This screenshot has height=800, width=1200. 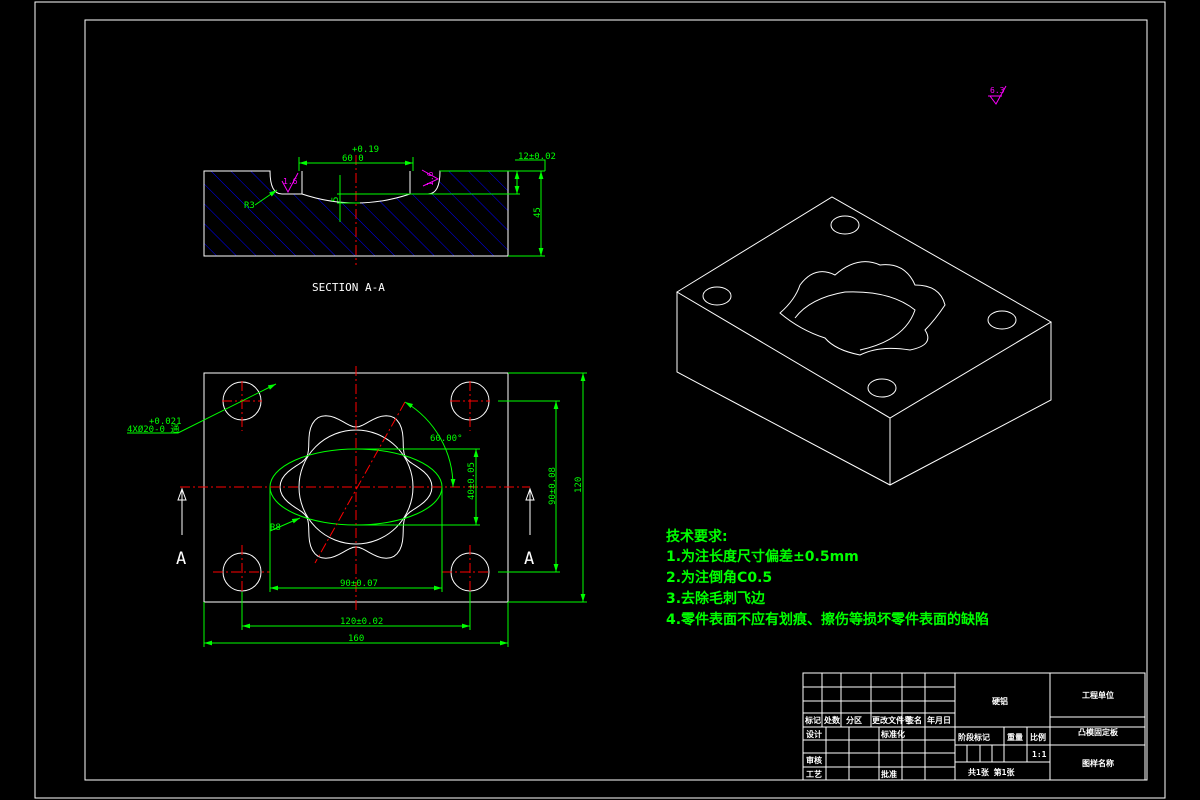 What do you see at coordinates (762, 556) in the screenshot?
I see `requirement-item: 1.为注长度尺寸偏差±0.5mm` at bounding box center [762, 556].